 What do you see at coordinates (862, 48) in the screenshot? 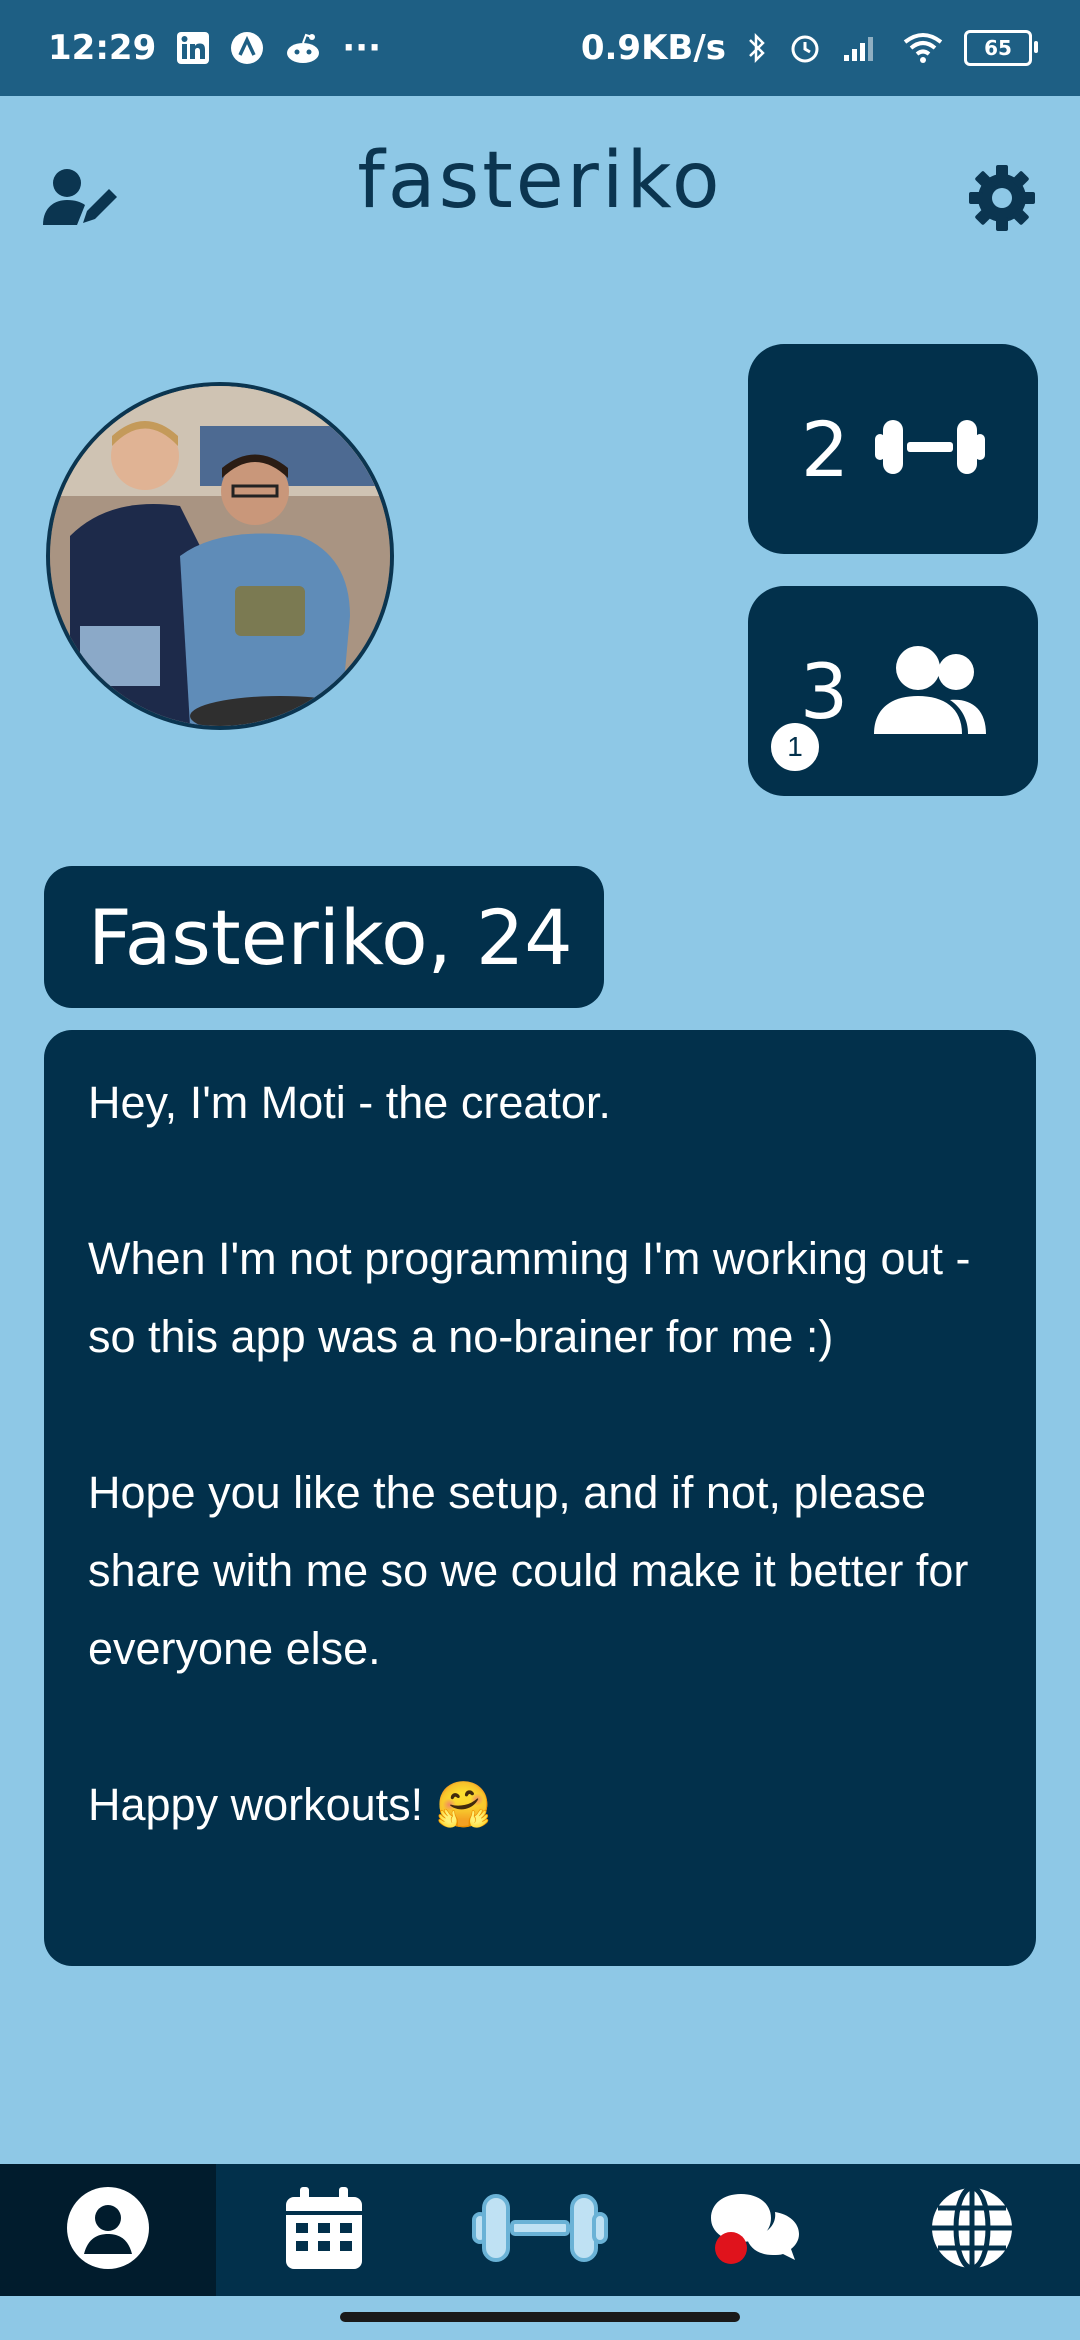
I see `signal-icon` at bounding box center [862, 48].